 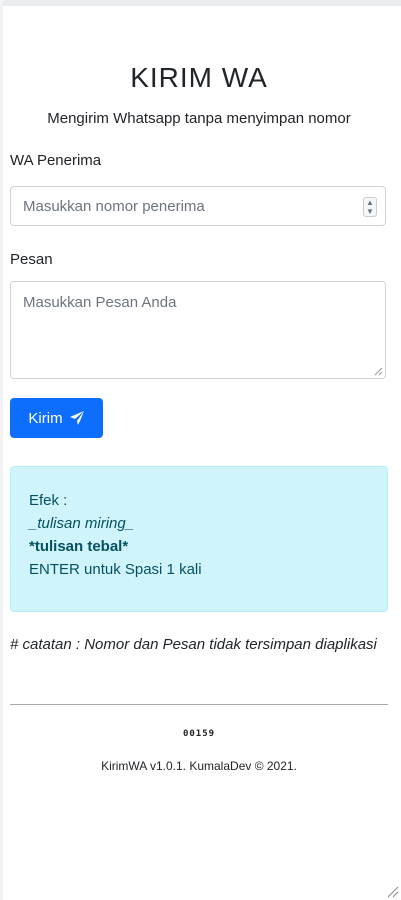 I want to click on message-placeholder: Masukkan Pesan Anda, so click(x=100, y=302).